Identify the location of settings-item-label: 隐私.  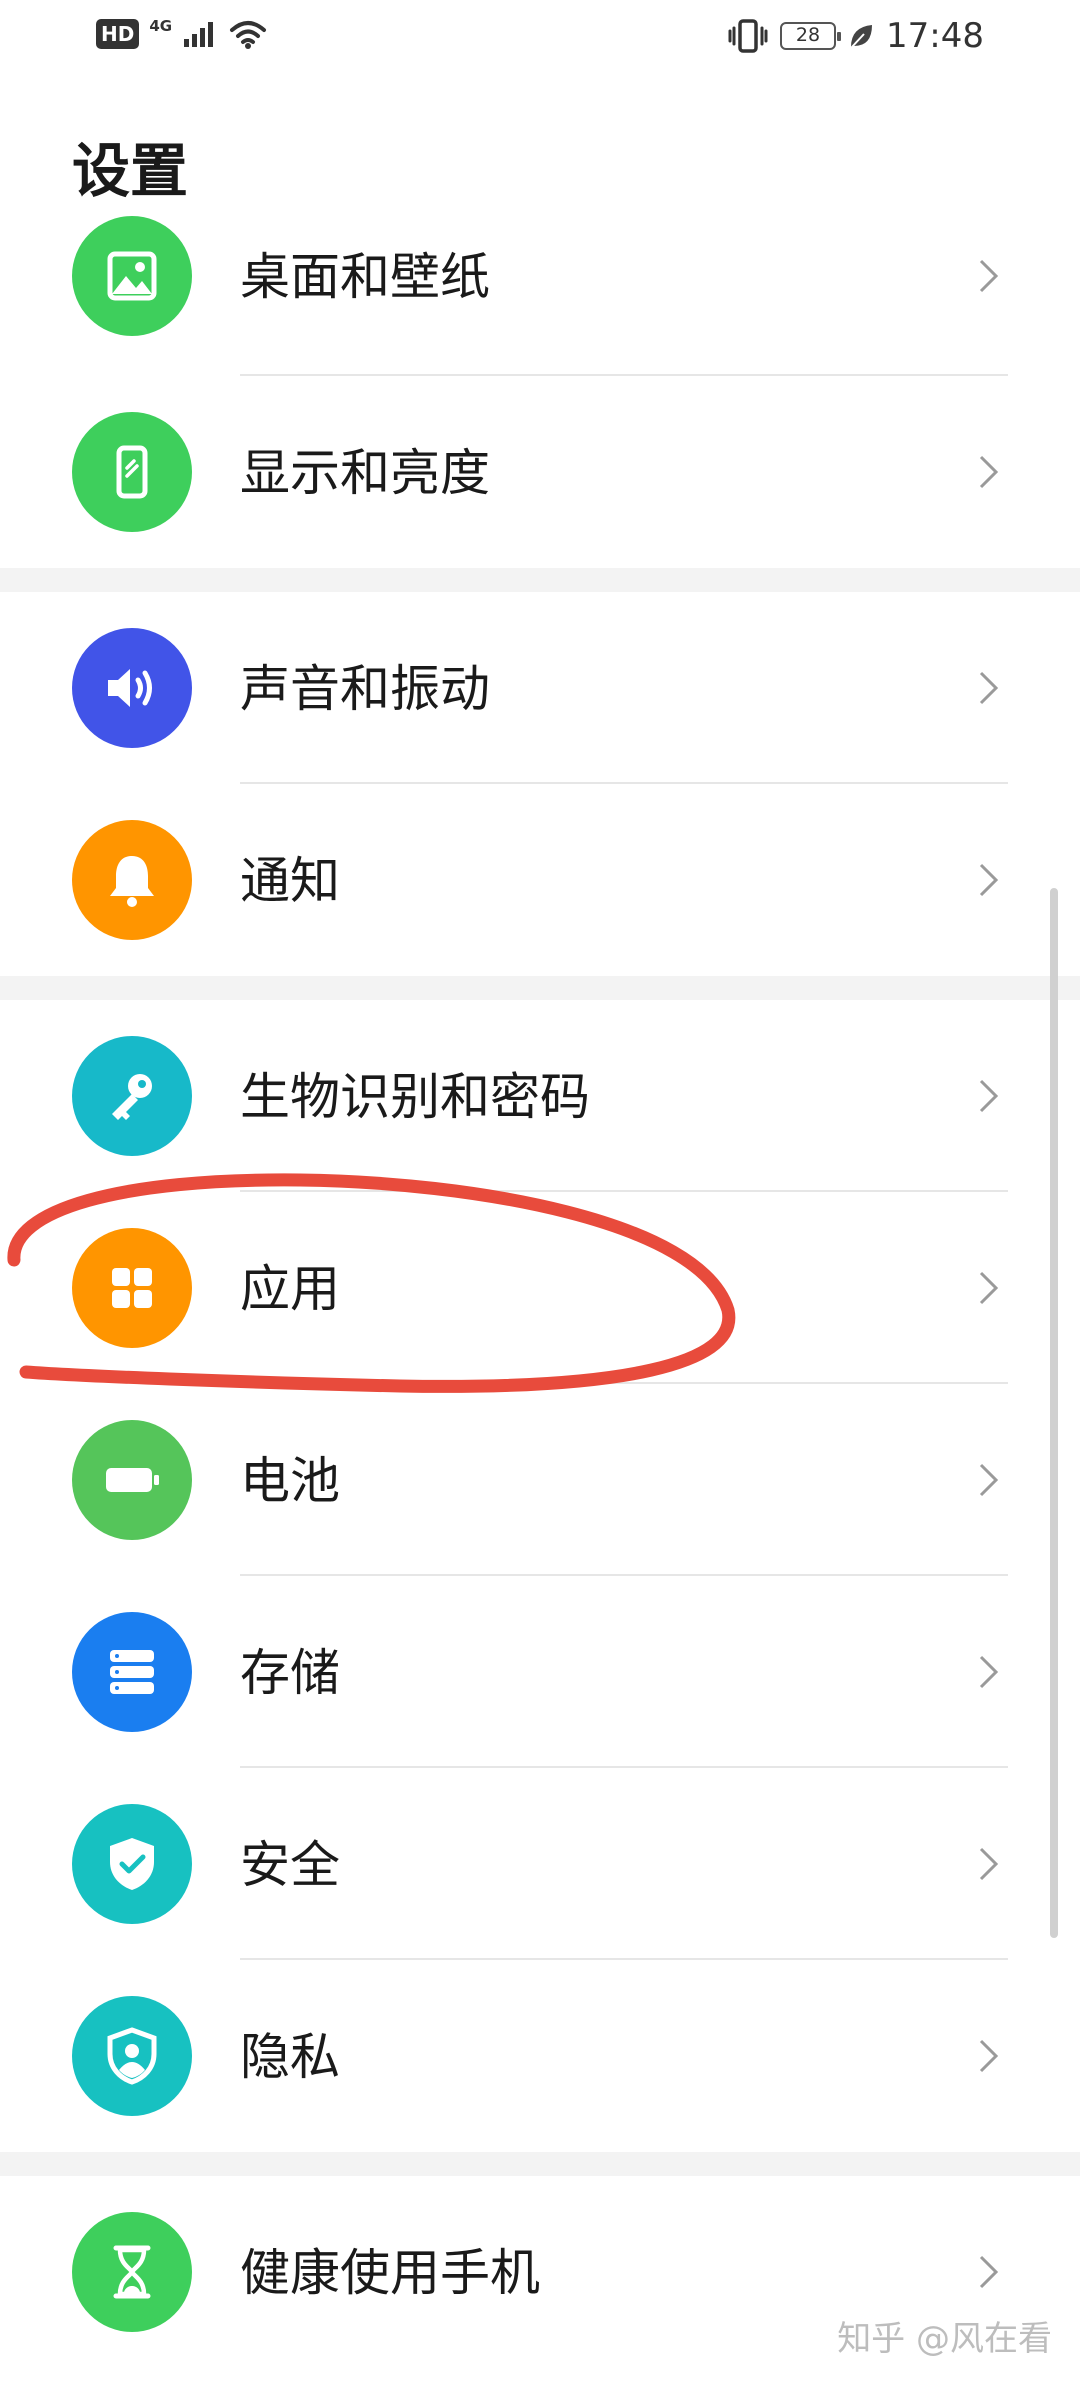
(290, 2057).